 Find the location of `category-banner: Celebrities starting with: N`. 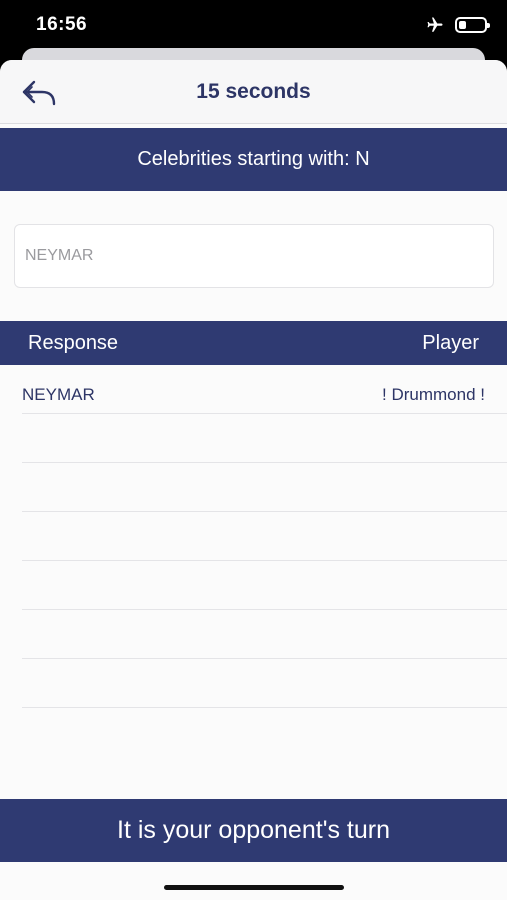

category-banner: Celebrities starting with: N is located at coordinates (253, 159).